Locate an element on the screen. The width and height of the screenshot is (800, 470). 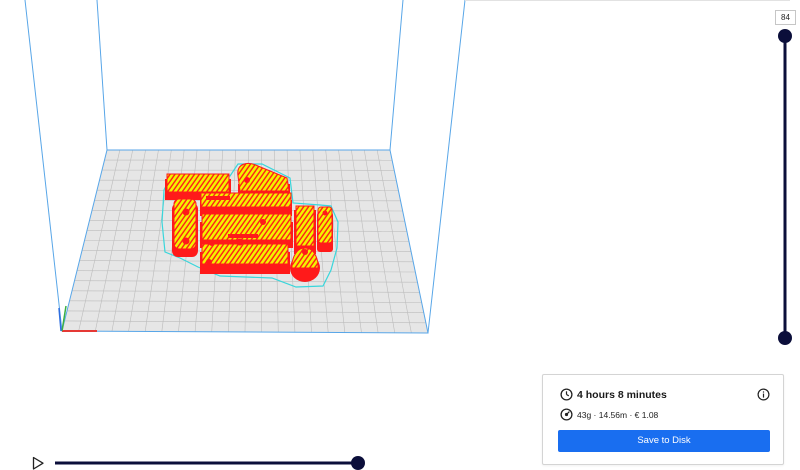
simulation-slider is located at coordinates (210, 463).